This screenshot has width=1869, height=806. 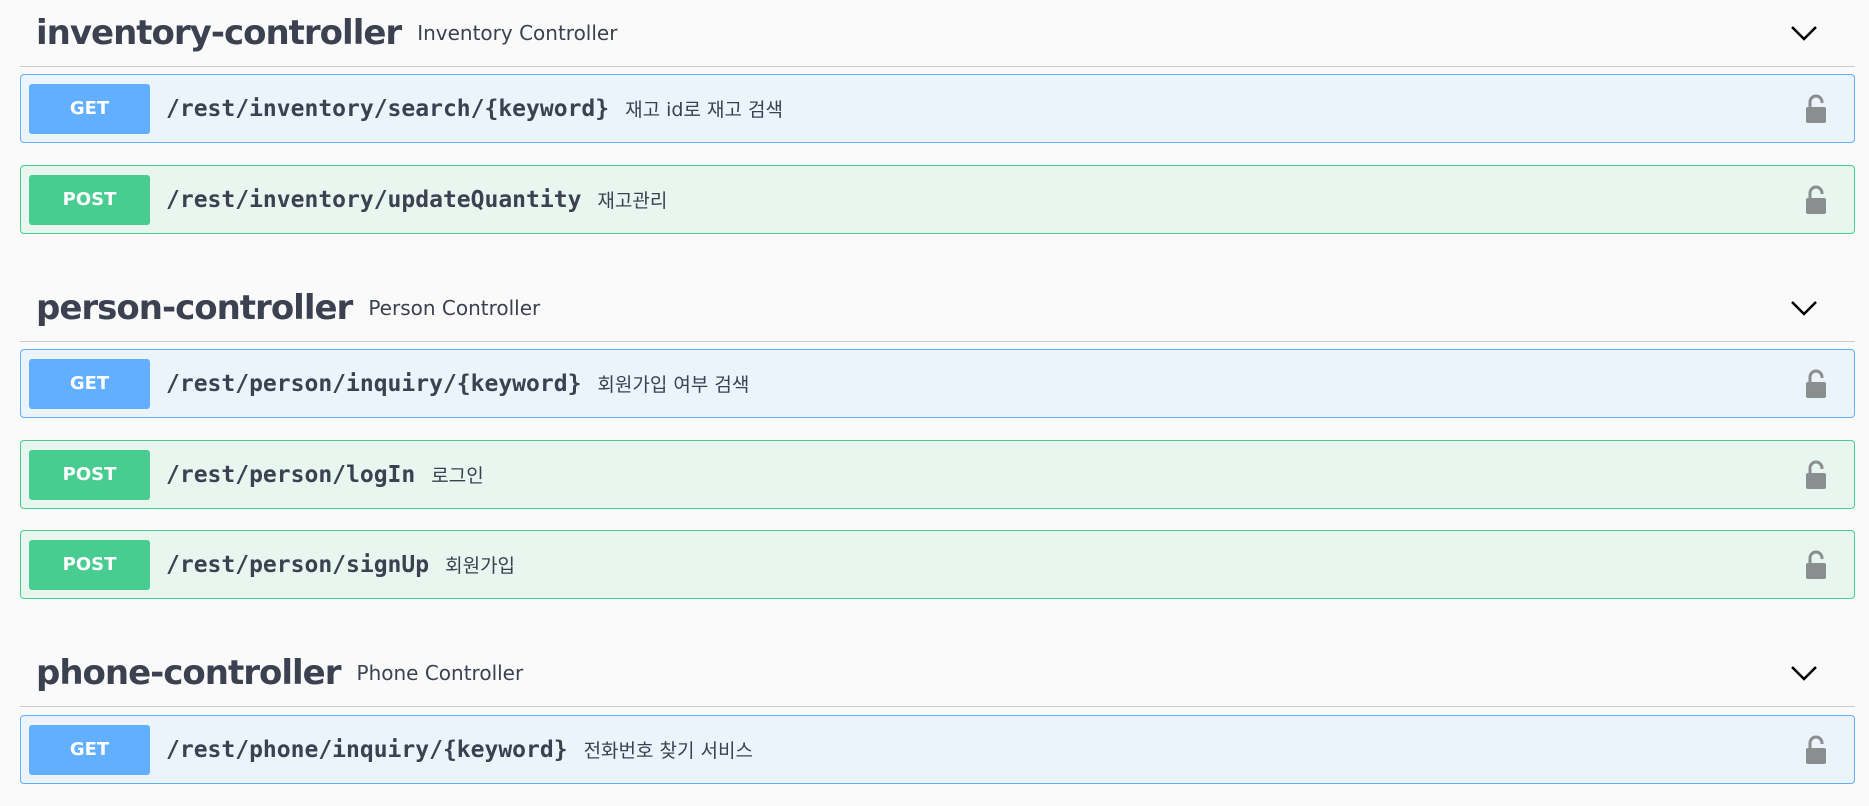 I want to click on operation-path: /rest/person/logIn, so click(x=291, y=474).